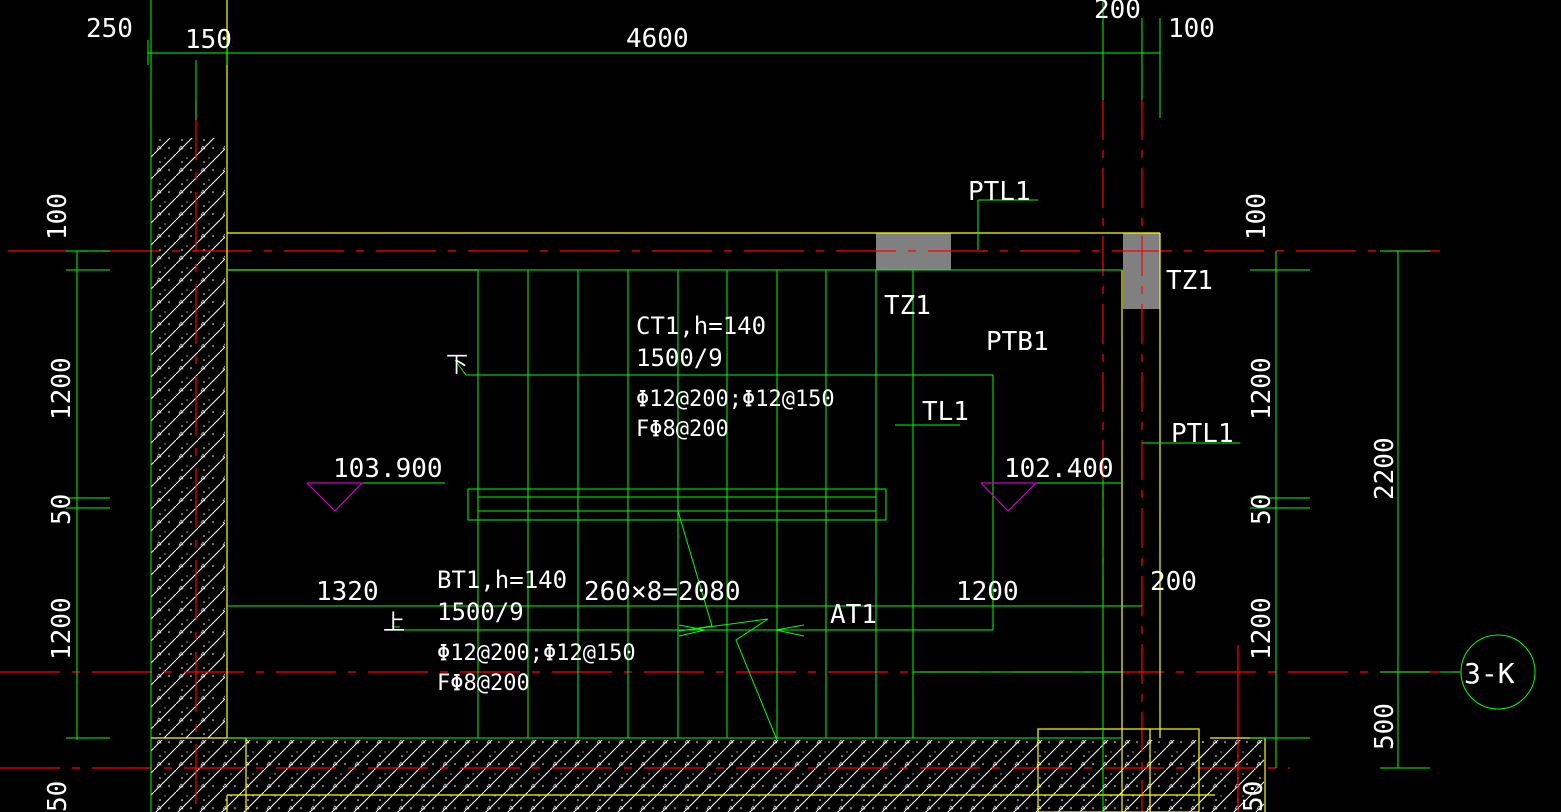 This screenshot has height=812, width=1561. What do you see at coordinates (701, 326) in the screenshot?
I see `ct1-line1: CT1,h=140` at bounding box center [701, 326].